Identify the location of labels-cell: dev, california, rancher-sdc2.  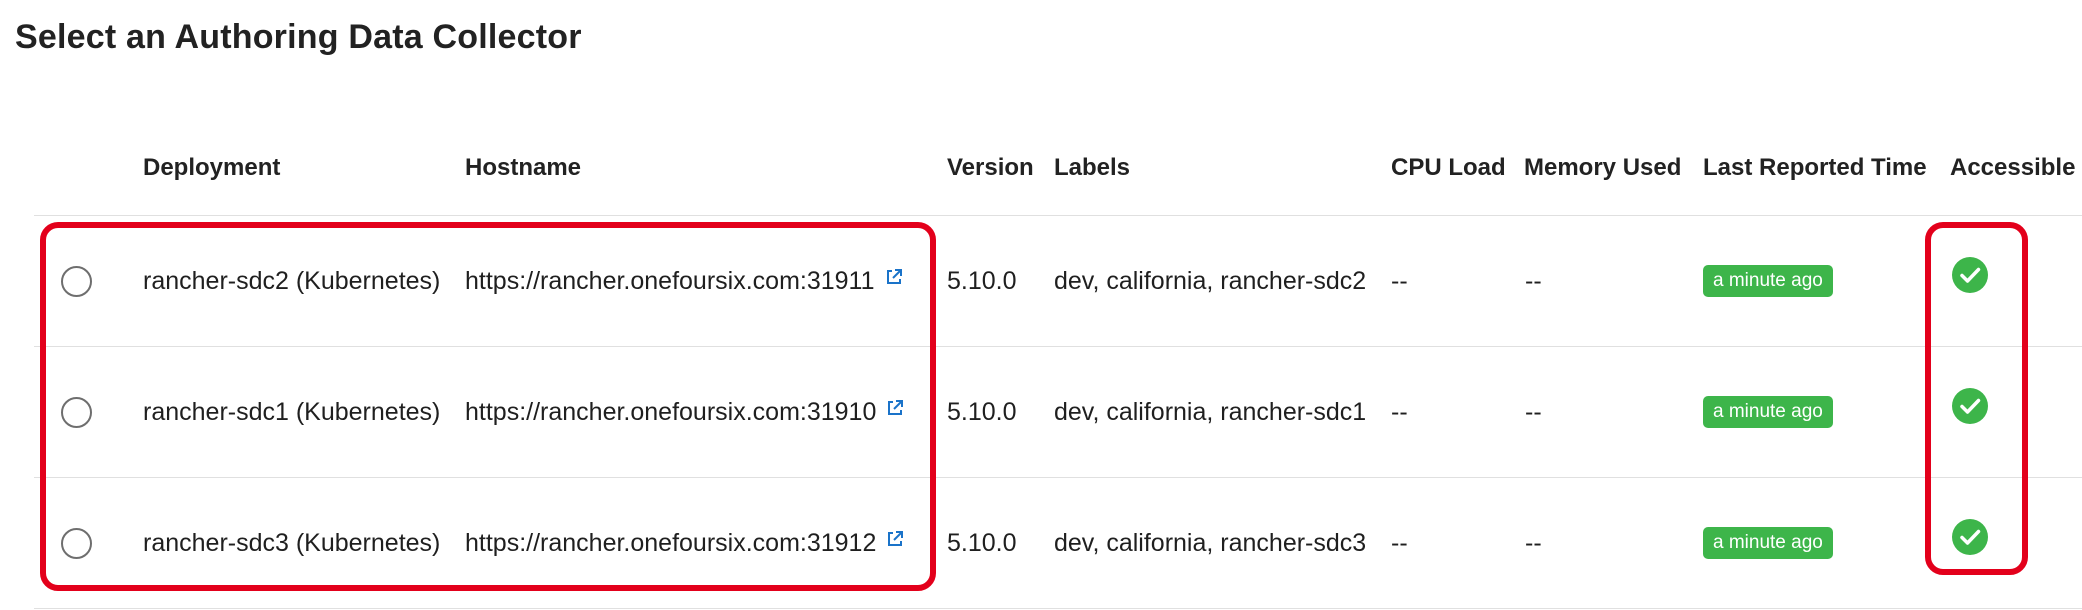
(1210, 280).